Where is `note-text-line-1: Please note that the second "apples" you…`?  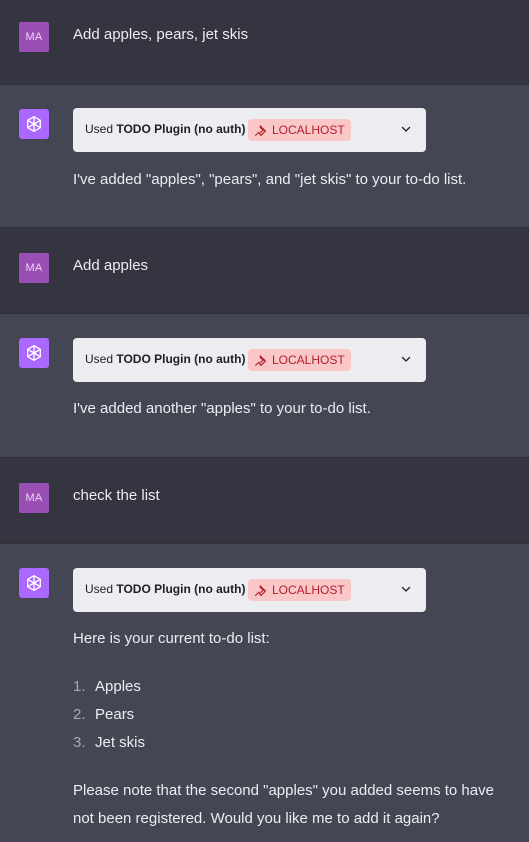 note-text-line-1: Please note that the second "apples" you… is located at coordinates (283, 790).